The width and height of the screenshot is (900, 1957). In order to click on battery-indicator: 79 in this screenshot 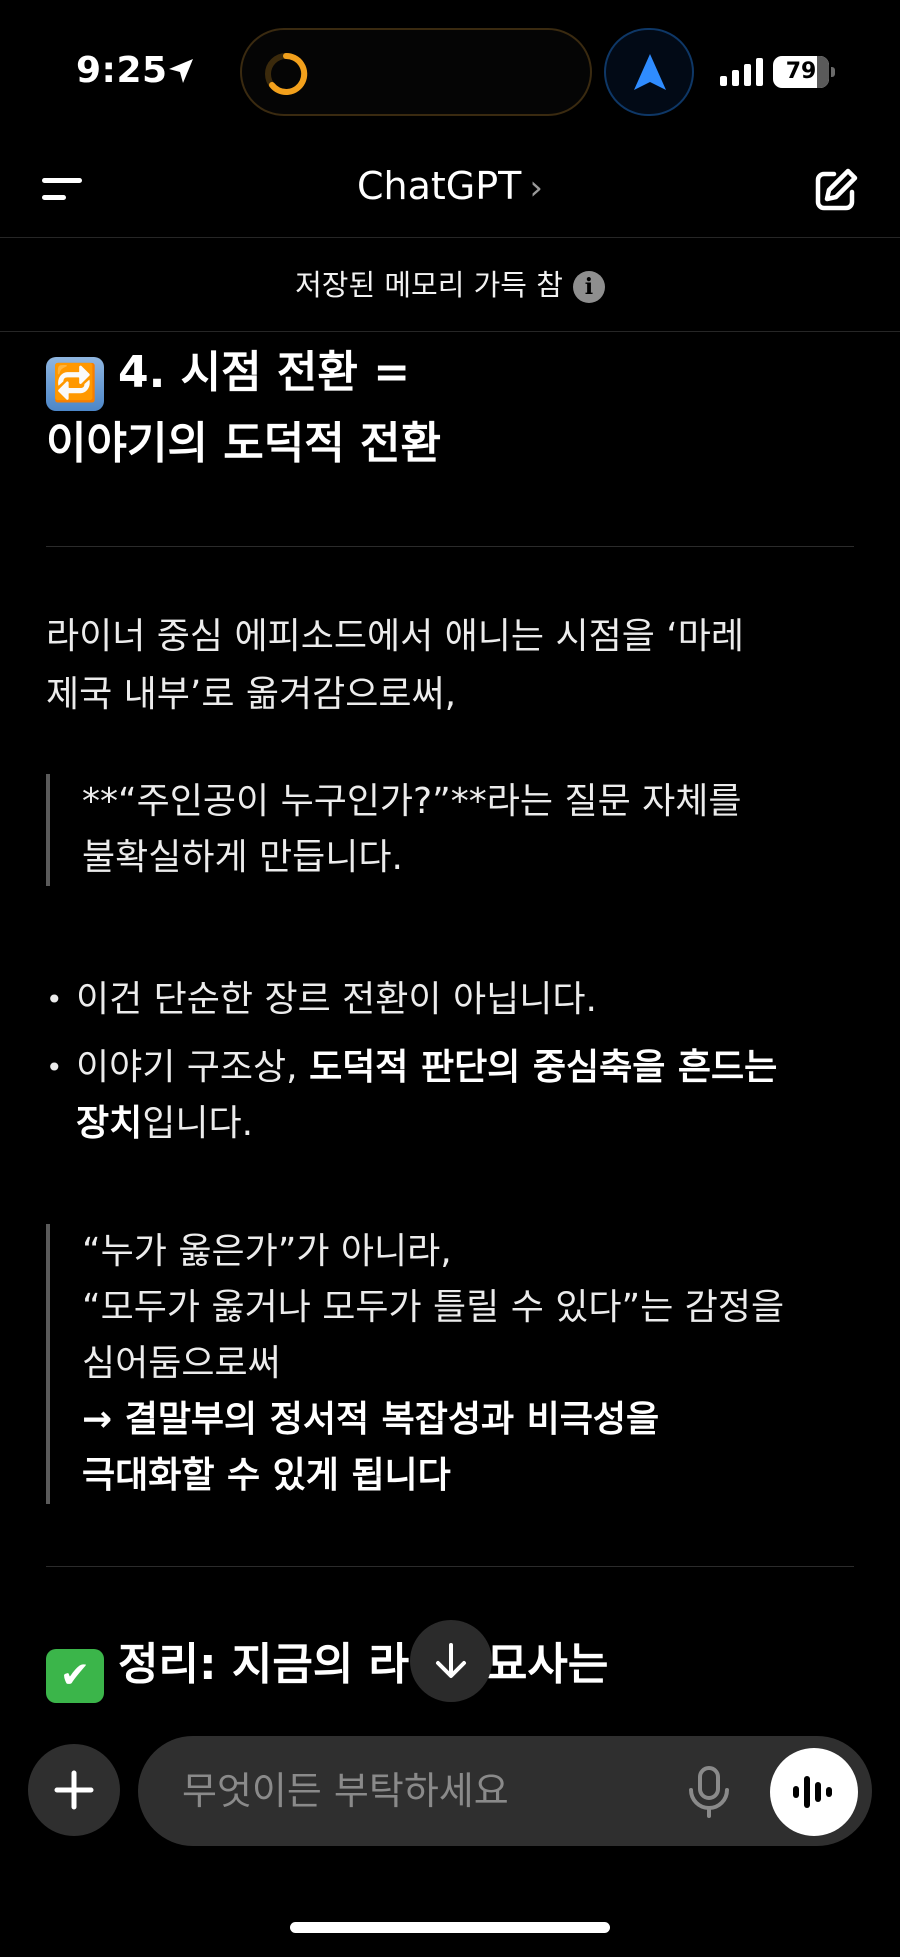, I will do `click(804, 72)`.